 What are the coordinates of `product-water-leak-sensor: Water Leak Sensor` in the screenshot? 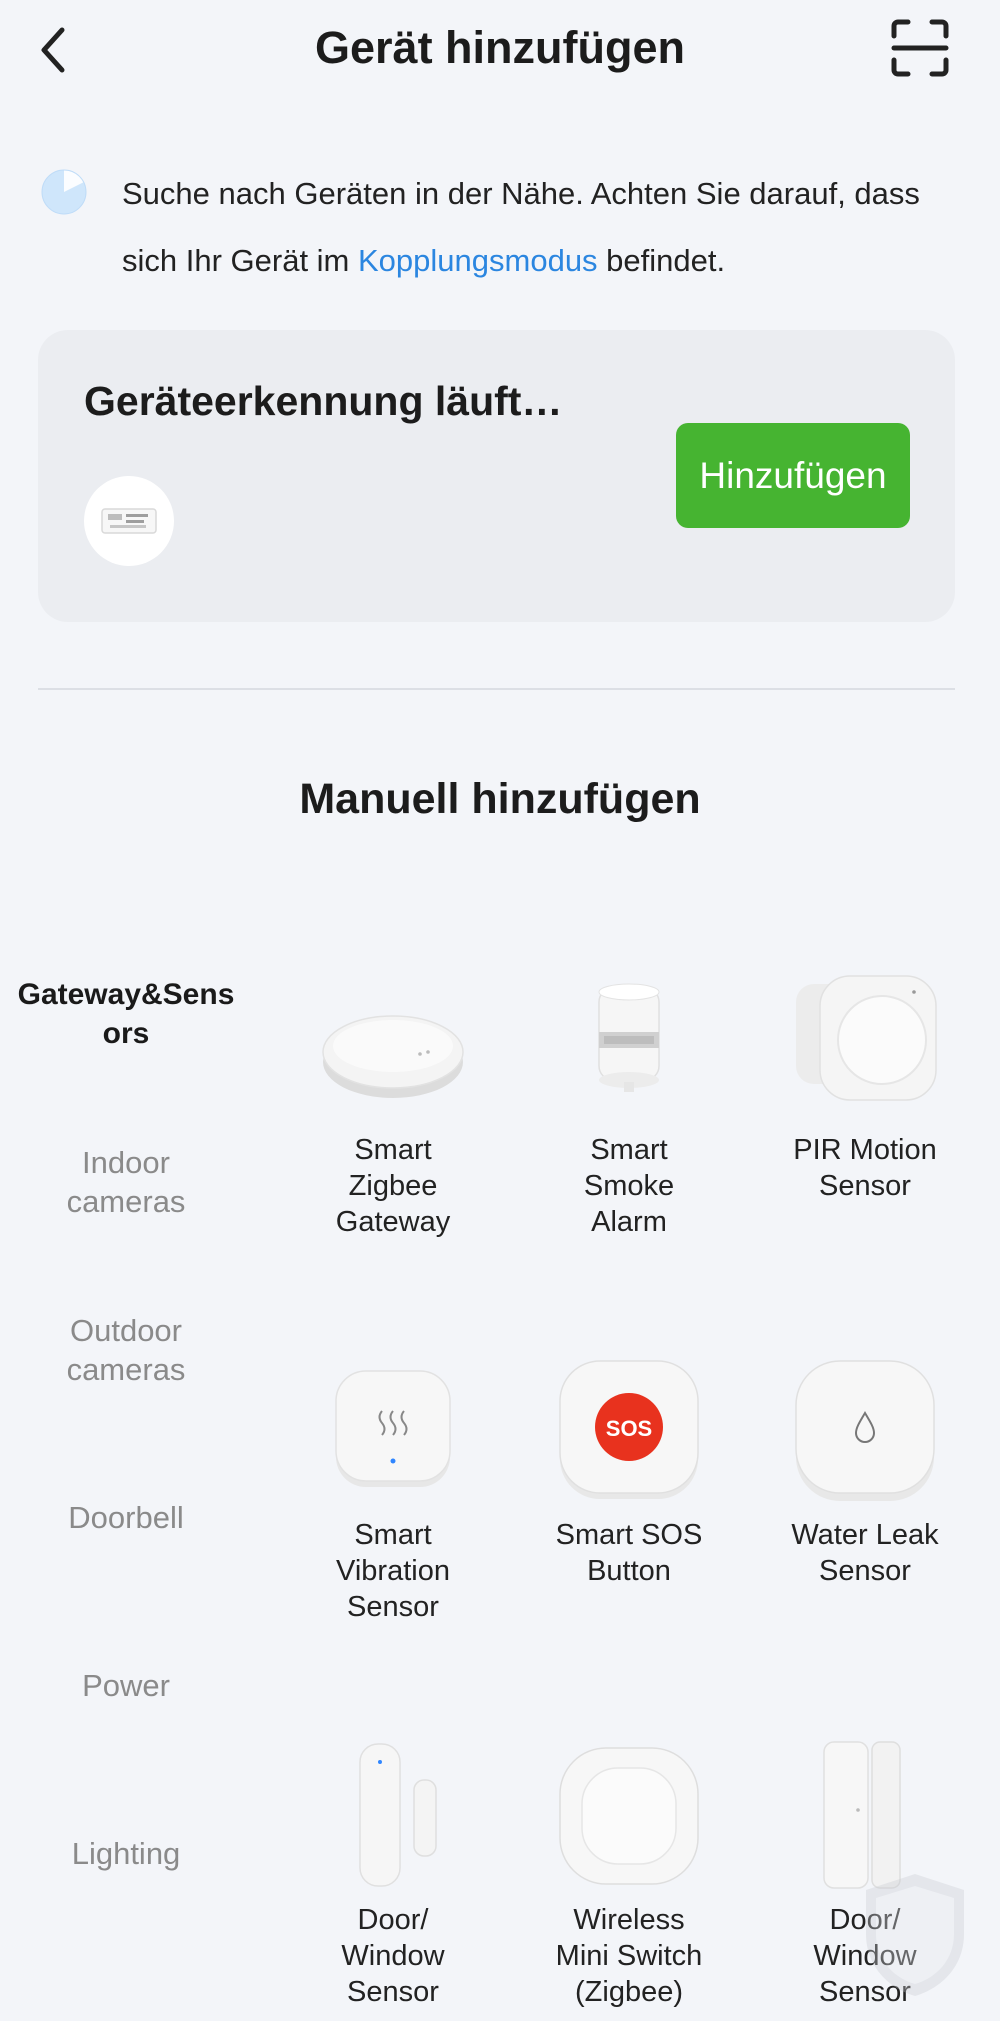 It's located at (865, 1472).